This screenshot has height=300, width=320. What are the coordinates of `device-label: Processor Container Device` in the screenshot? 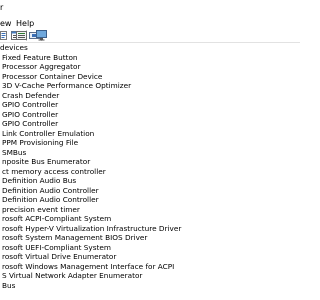 It's located at (52, 76).